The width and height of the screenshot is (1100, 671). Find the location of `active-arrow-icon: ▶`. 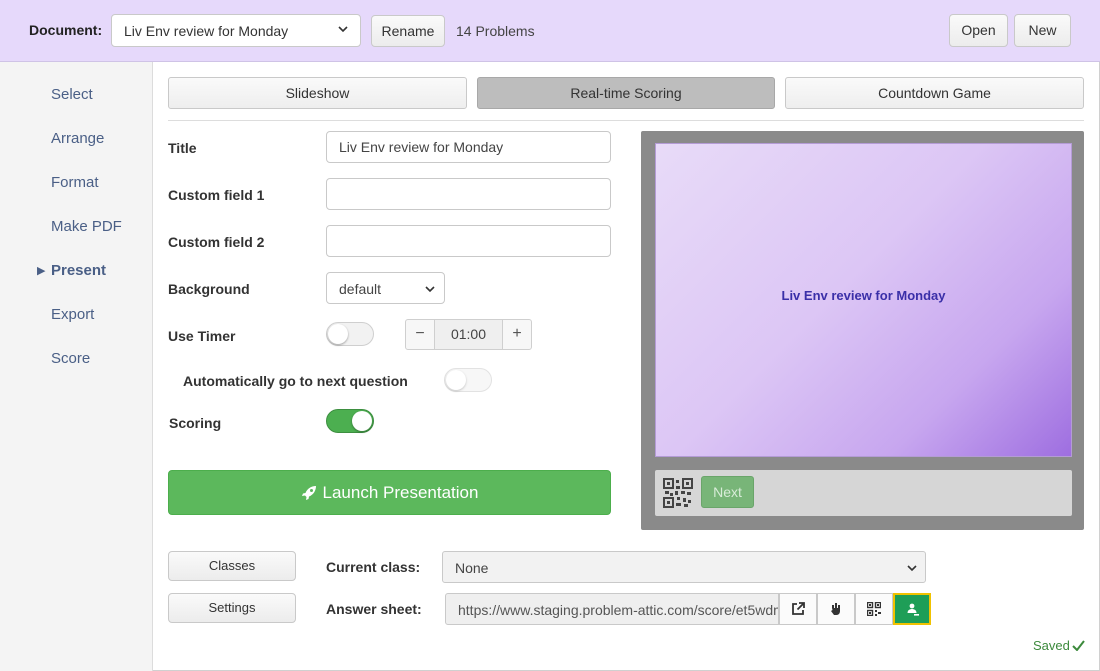

active-arrow-icon: ▶ is located at coordinates (41, 271).